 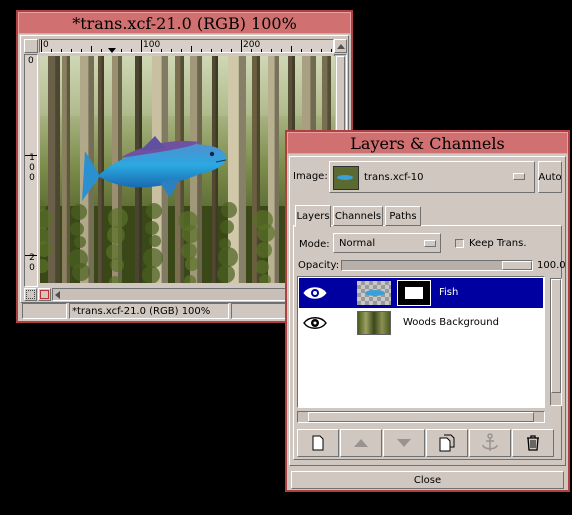 What do you see at coordinates (310, 176) in the screenshot?
I see `image-label: Image:` at bounding box center [310, 176].